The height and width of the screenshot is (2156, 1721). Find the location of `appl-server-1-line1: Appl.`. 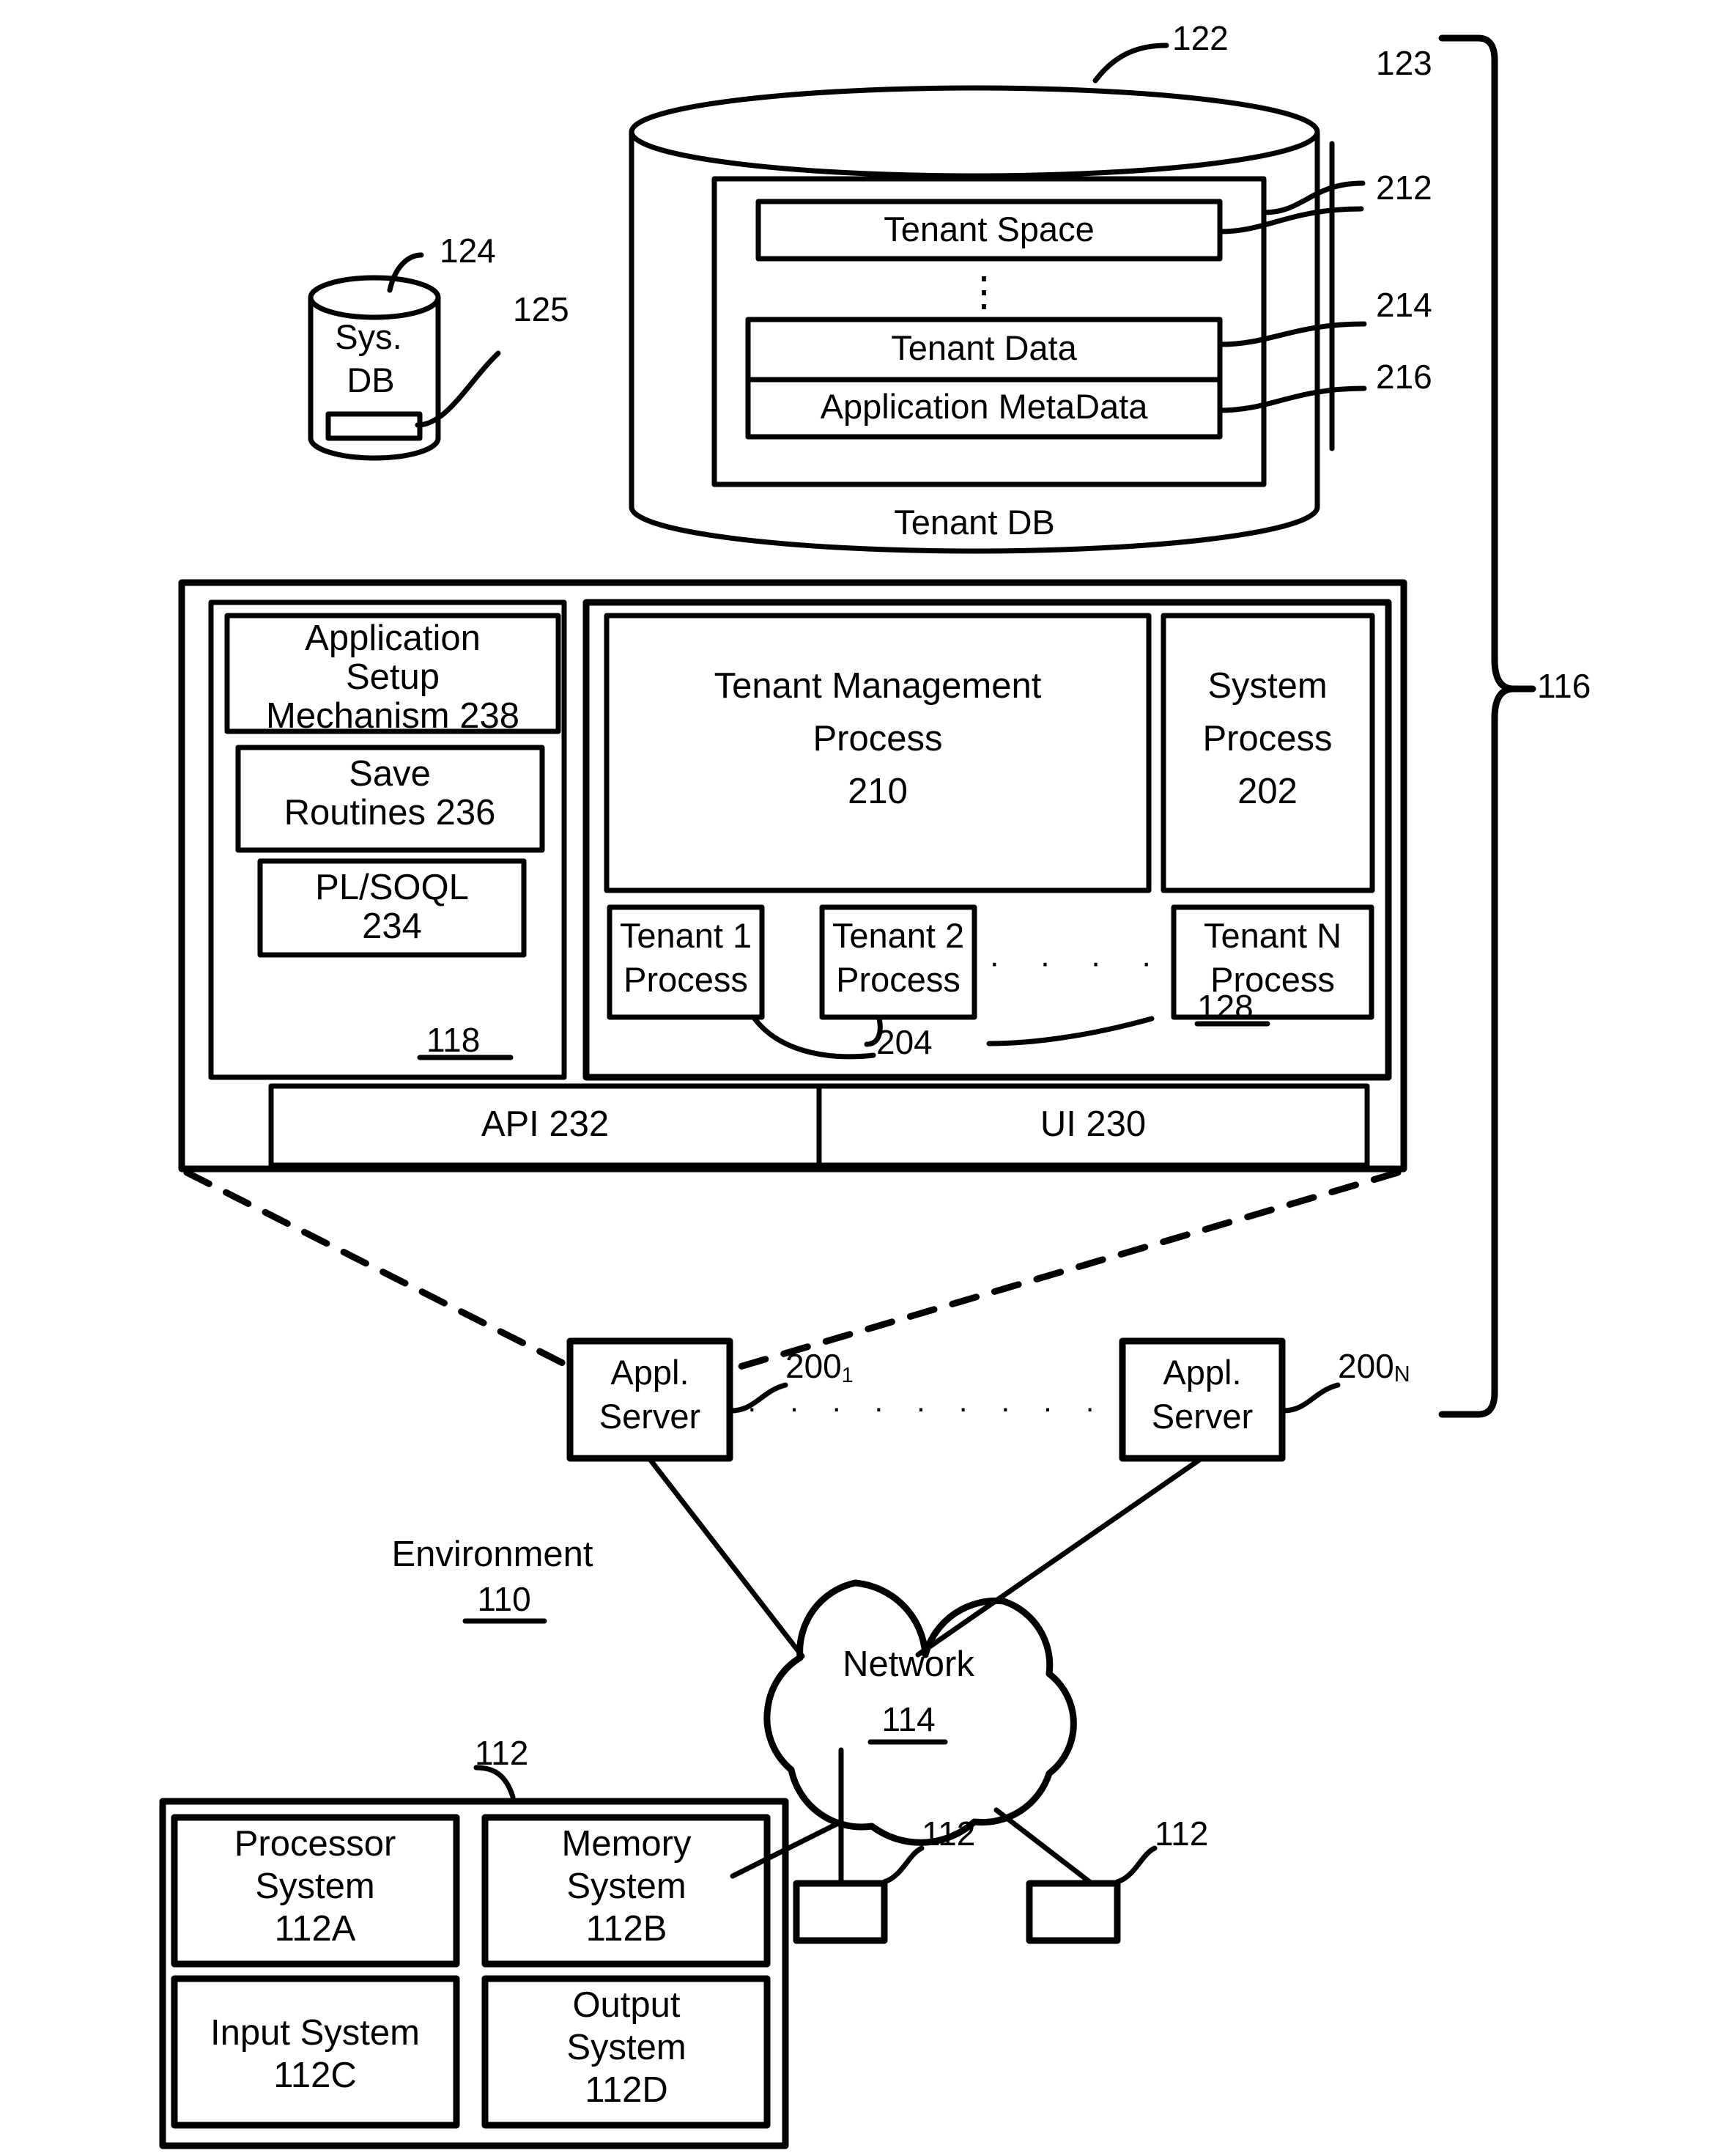

appl-server-1-line1: Appl. is located at coordinates (649, 1372).